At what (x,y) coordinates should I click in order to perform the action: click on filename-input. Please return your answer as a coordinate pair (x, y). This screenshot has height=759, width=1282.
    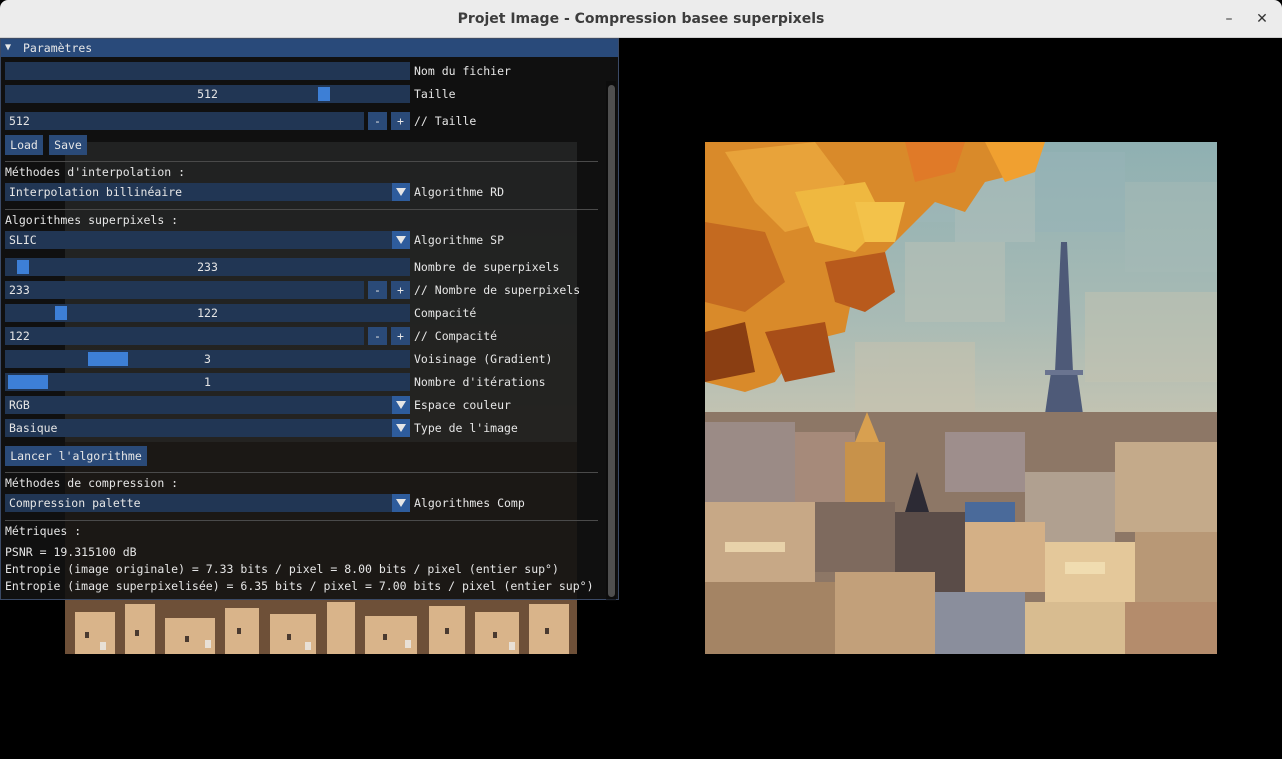
    Looking at the image, I should click on (207, 71).